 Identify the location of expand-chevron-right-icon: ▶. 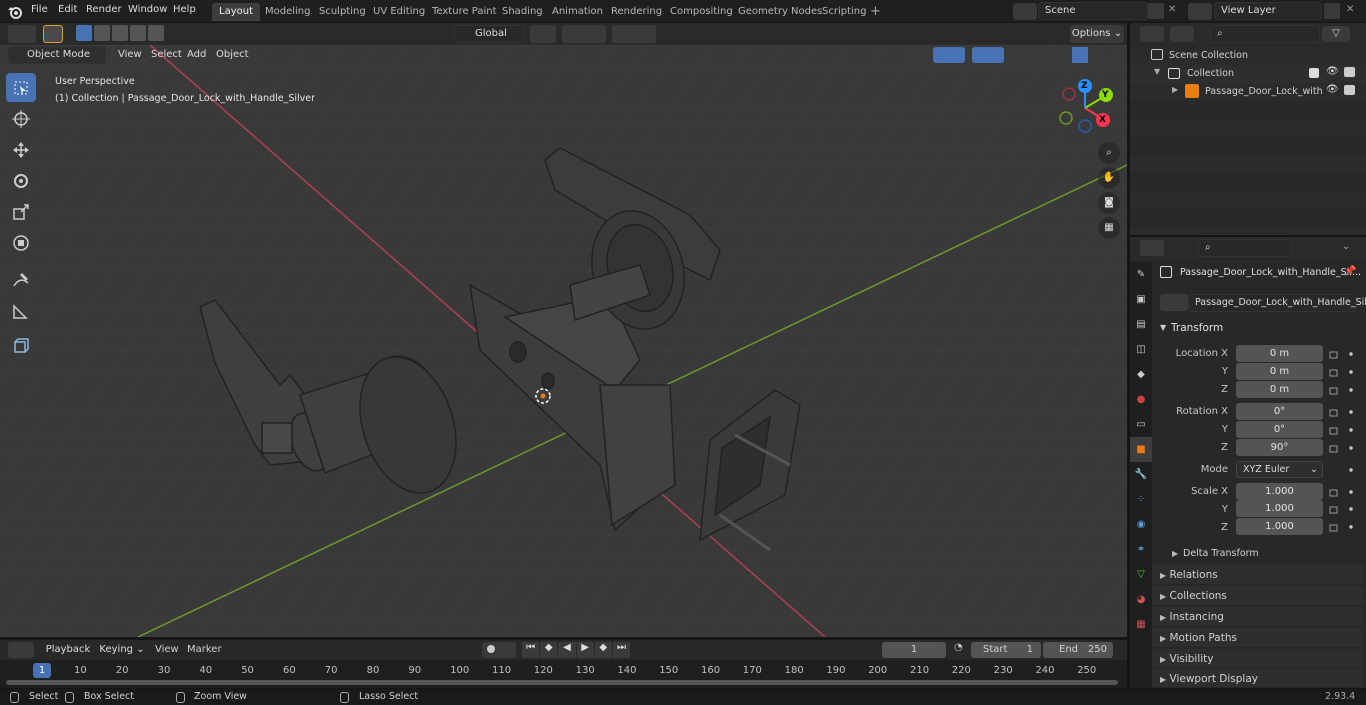
(1175, 89).